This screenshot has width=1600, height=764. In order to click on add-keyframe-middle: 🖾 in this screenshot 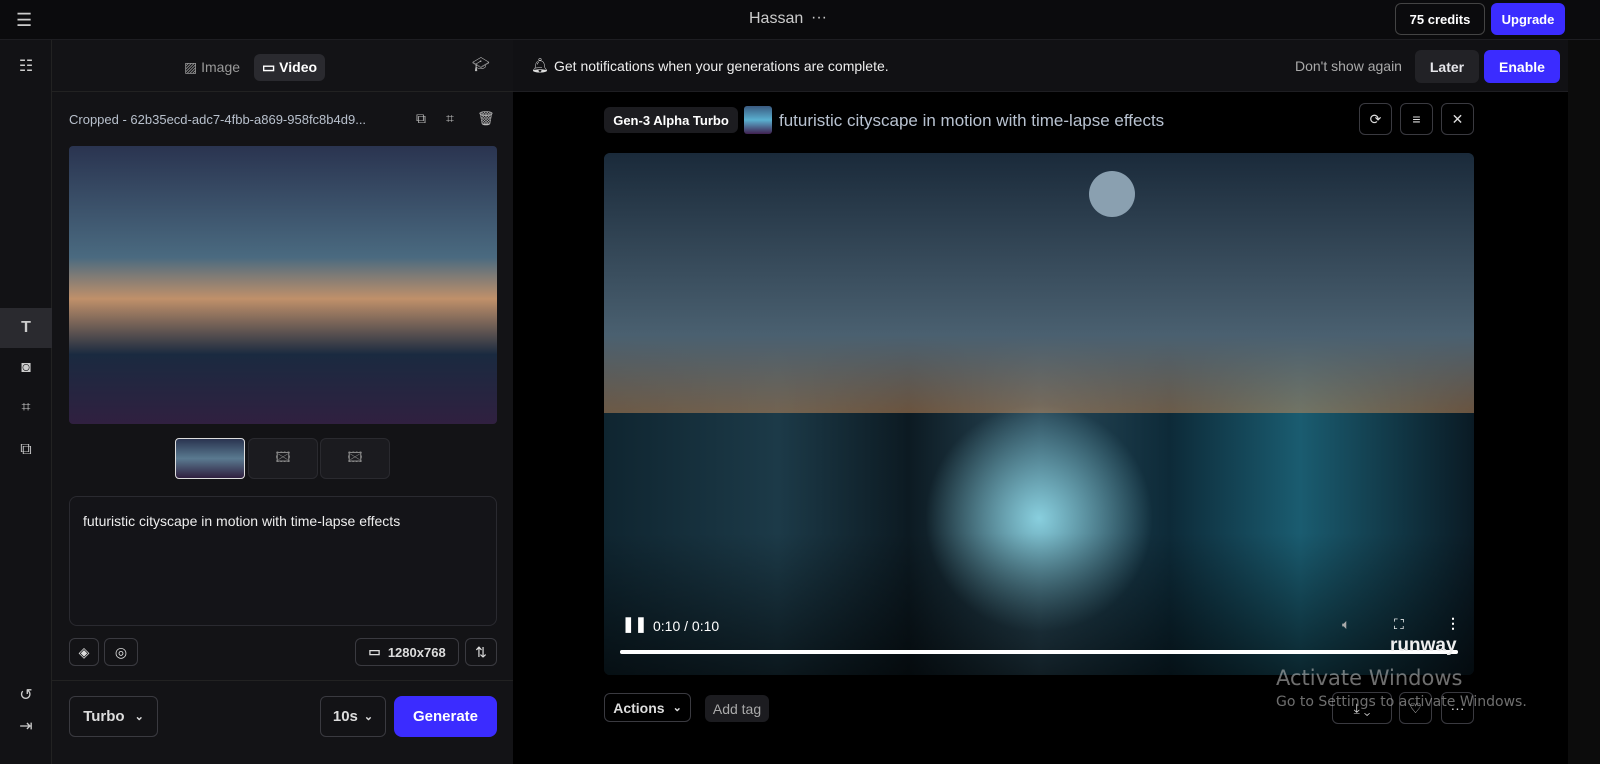, I will do `click(283, 458)`.